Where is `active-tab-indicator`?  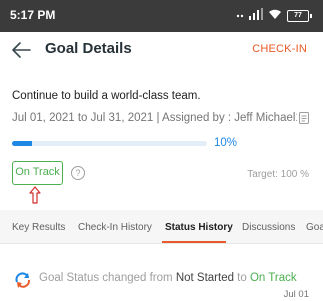
active-tab-indicator is located at coordinates (194, 242).